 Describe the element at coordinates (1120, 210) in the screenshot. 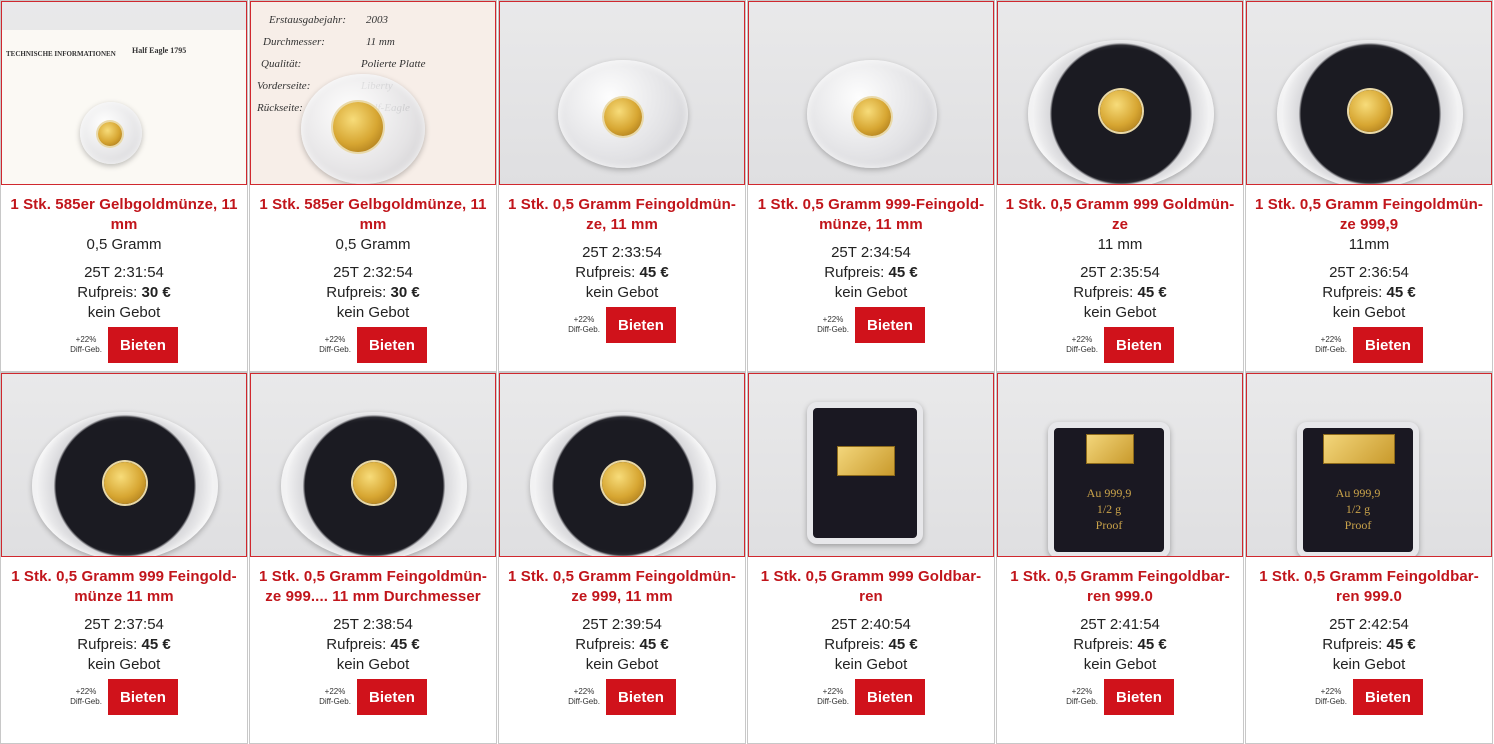

I see `product-title: 1 Stk. 0,5 Gramm 999 Goldmün-ze` at that location.